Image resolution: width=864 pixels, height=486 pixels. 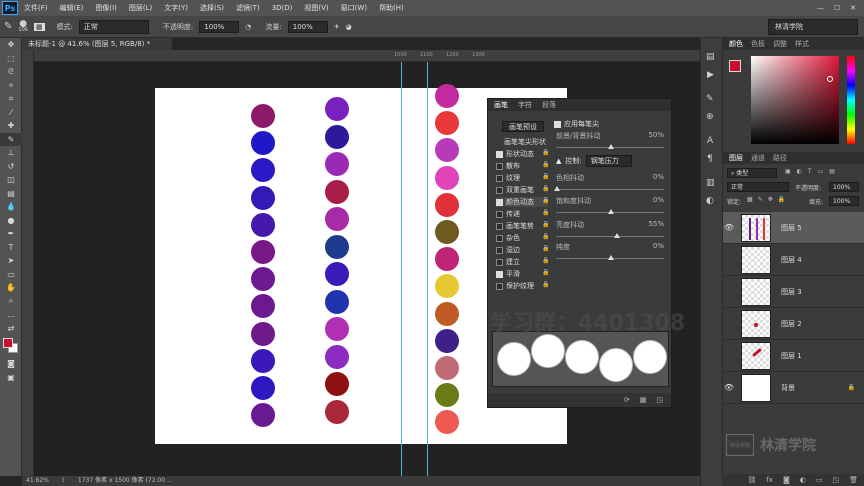 What do you see at coordinates (643, 400) in the screenshot?
I see `grid-view-icon: ▦` at bounding box center [643, 400].